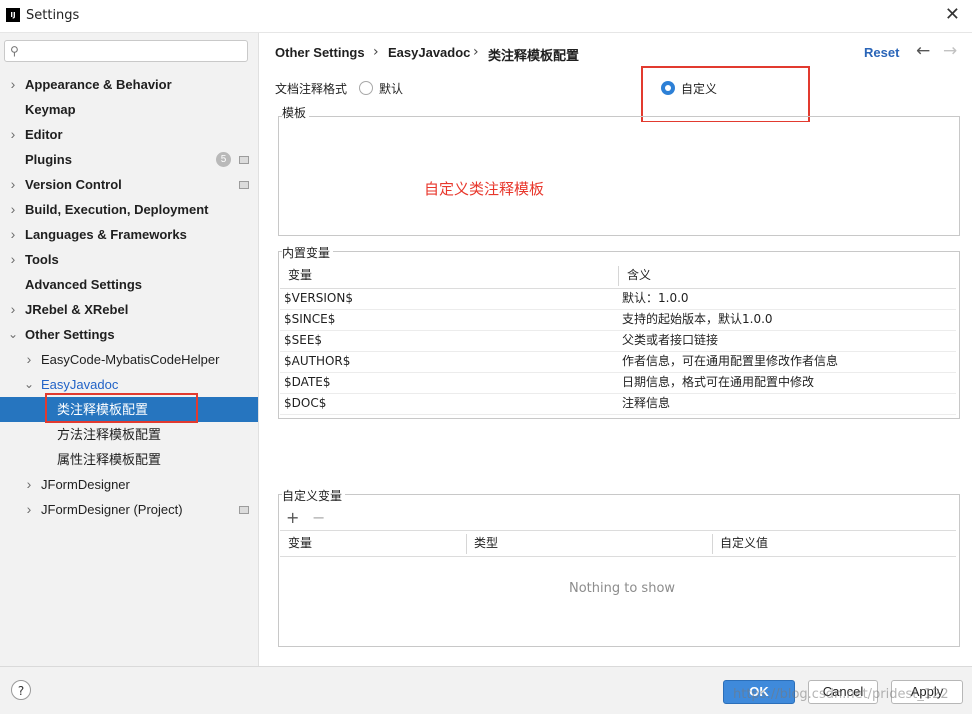  What do you see at coordinates (618, 299) in the screenshot?
I see `table-row: $VERSION$ 默认：1.0.0` at bounding box center [618, 299].